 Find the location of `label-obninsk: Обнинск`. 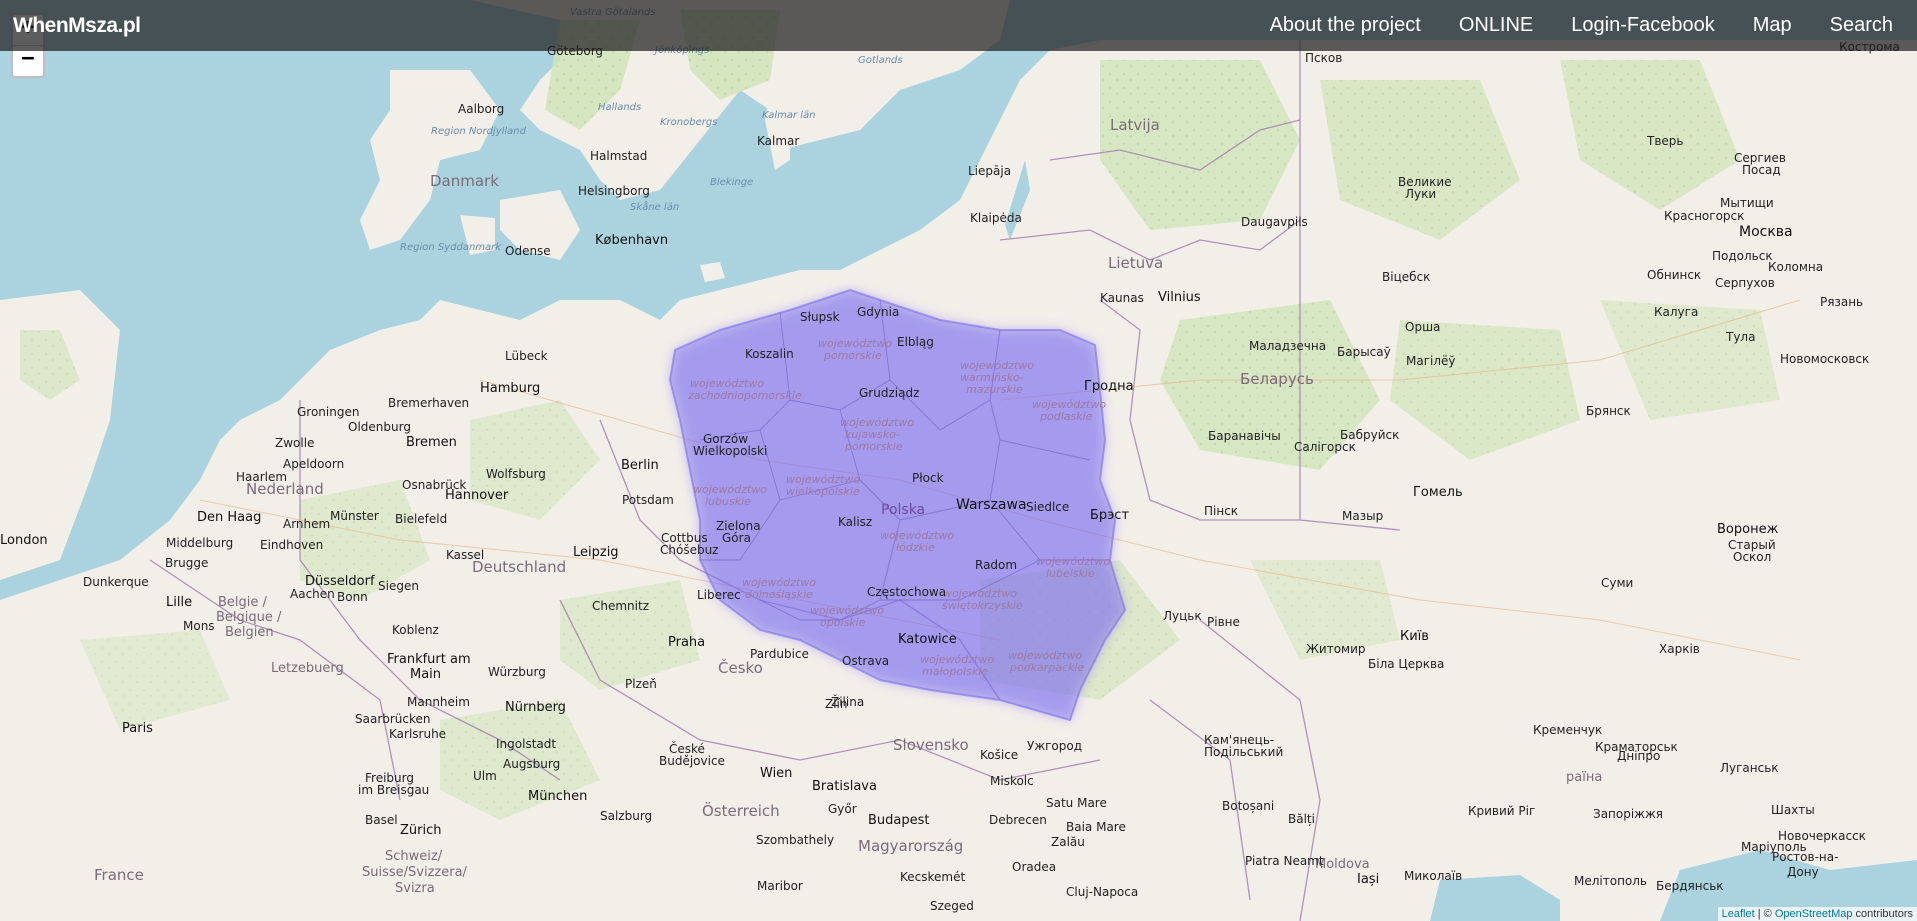

label-obninsk: Обнинск is located at coordinates (1674, 275).